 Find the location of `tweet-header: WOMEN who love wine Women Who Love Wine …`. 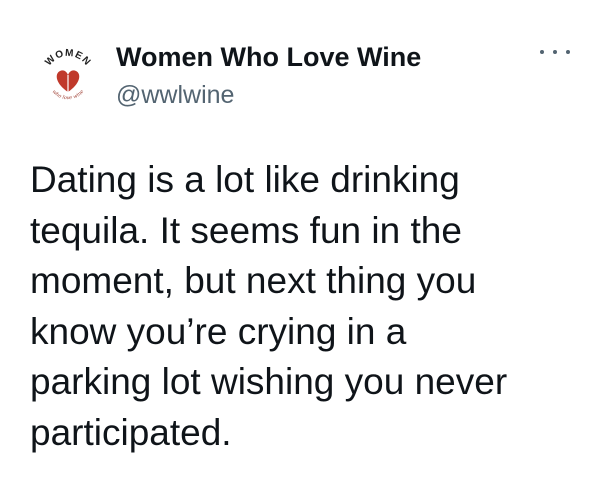

tweet-header: WOMEN who love wine Women Who Love Wine … is located at coordinates (306, 74).